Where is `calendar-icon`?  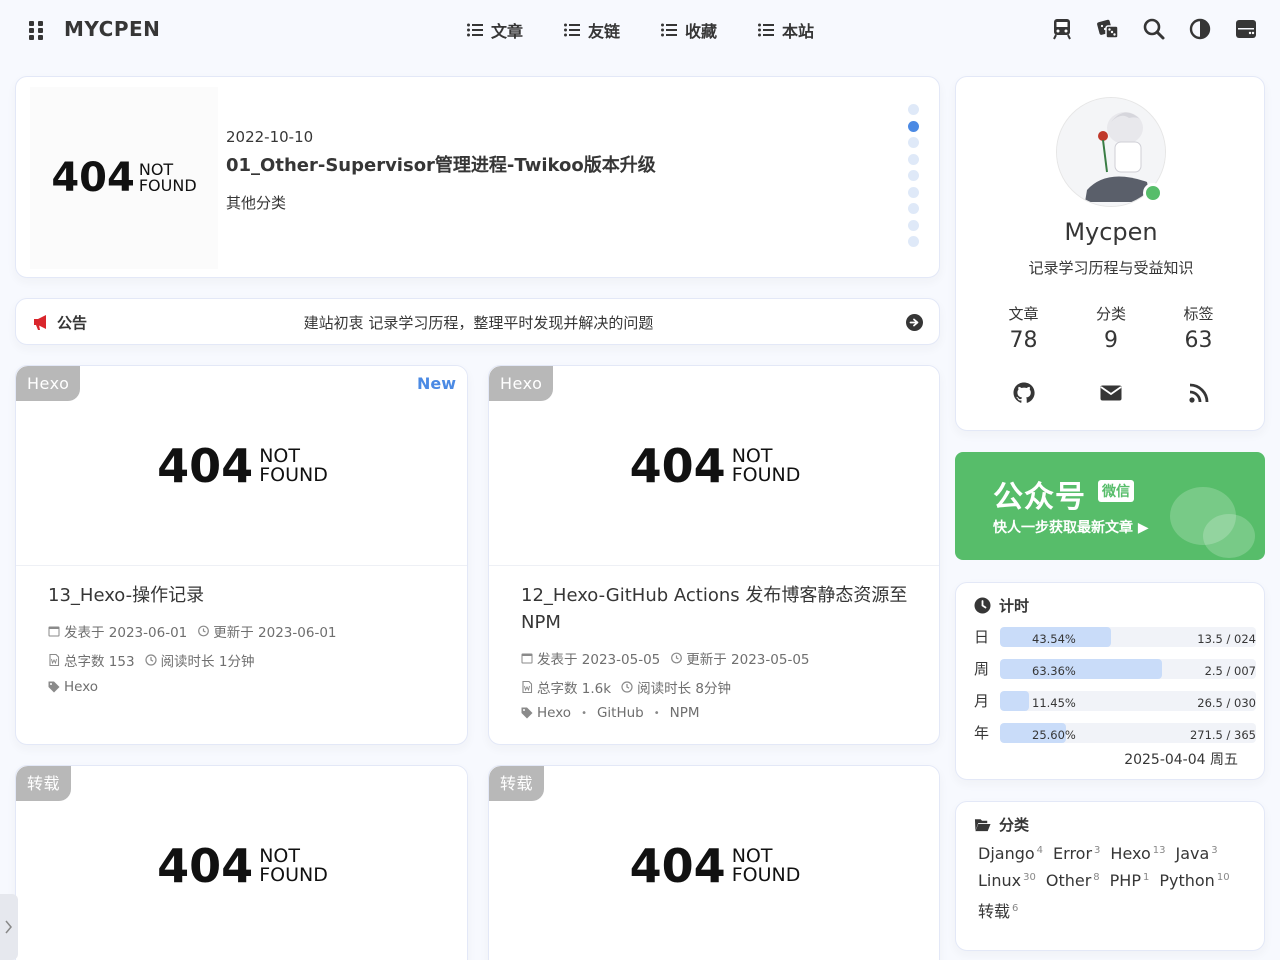
calendar-icon is located at coordinates (527, 658).